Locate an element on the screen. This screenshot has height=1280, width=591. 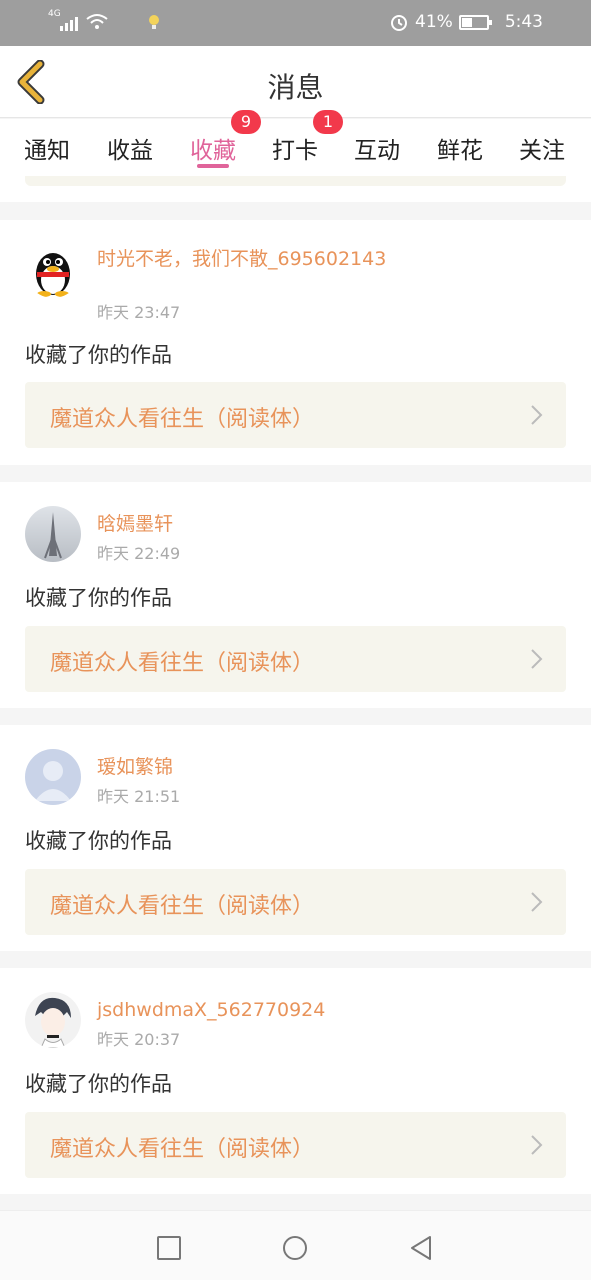
bulb-icon is located at coordinates (154, 22).